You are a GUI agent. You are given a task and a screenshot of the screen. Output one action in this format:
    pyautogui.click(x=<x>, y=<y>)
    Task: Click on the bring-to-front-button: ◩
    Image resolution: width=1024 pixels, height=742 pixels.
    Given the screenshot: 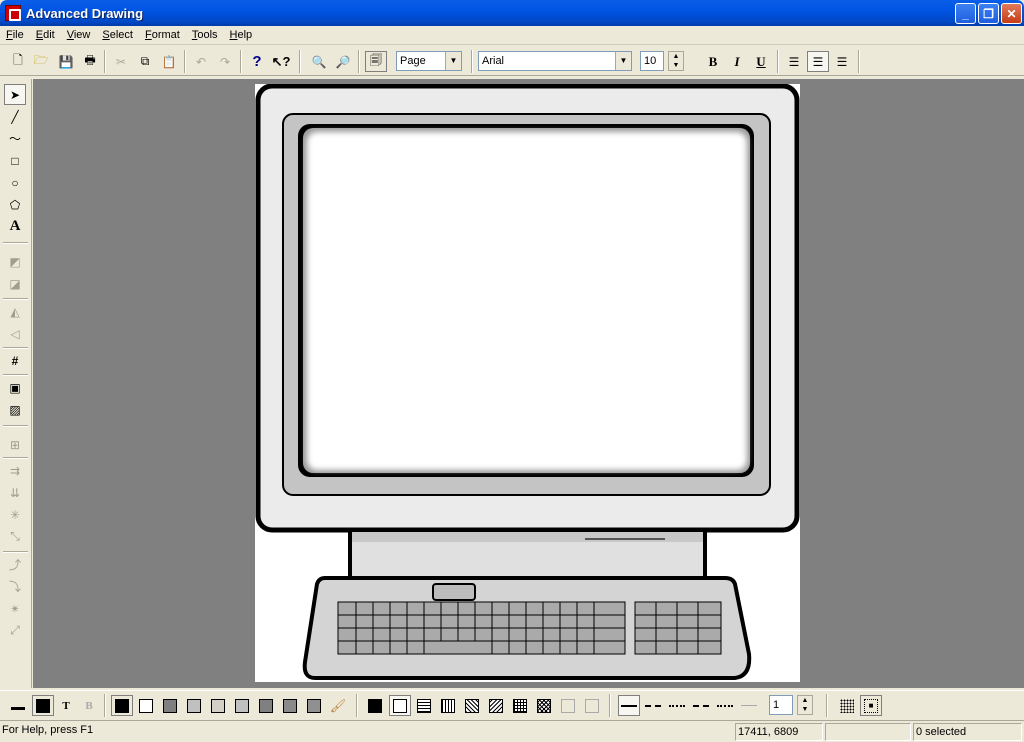 What is the action you would take?
    pyautogui.click(x=15, y=261)
    